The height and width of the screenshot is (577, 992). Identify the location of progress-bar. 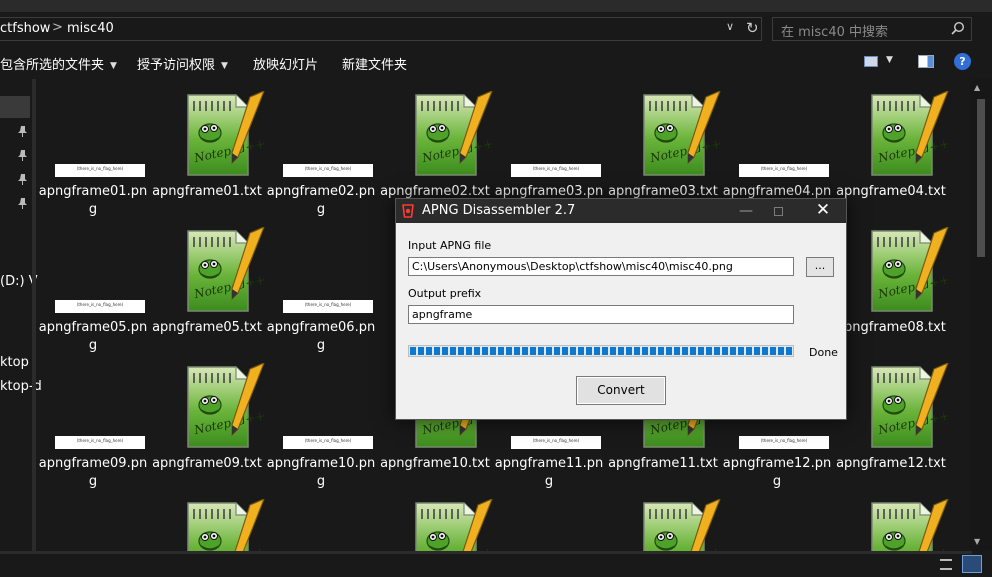
(601, 351).